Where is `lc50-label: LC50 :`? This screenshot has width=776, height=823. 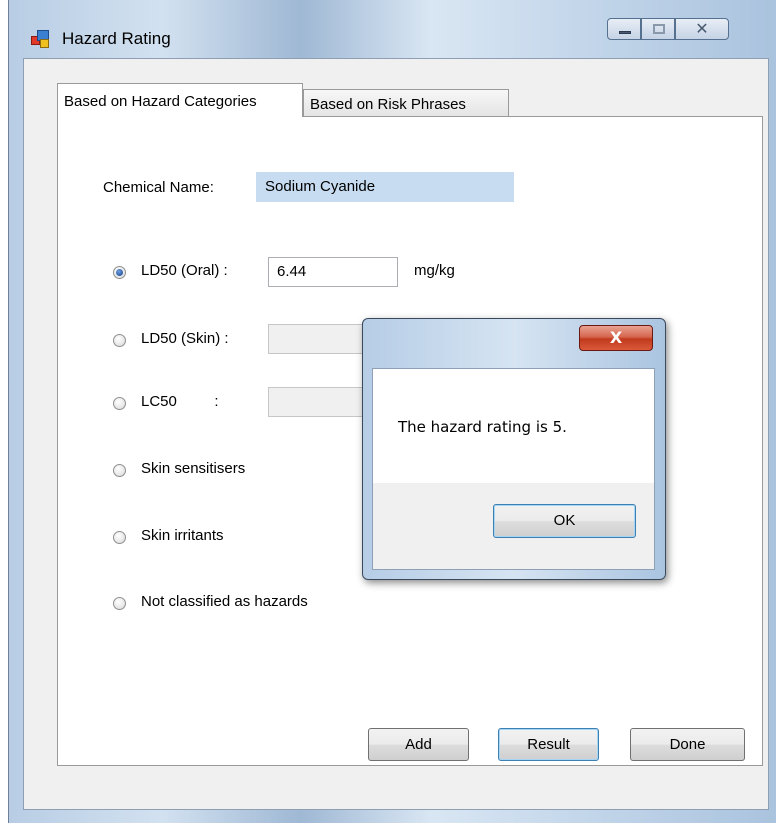 lc50-label: LC50 : is located at coordinates (180, 401).